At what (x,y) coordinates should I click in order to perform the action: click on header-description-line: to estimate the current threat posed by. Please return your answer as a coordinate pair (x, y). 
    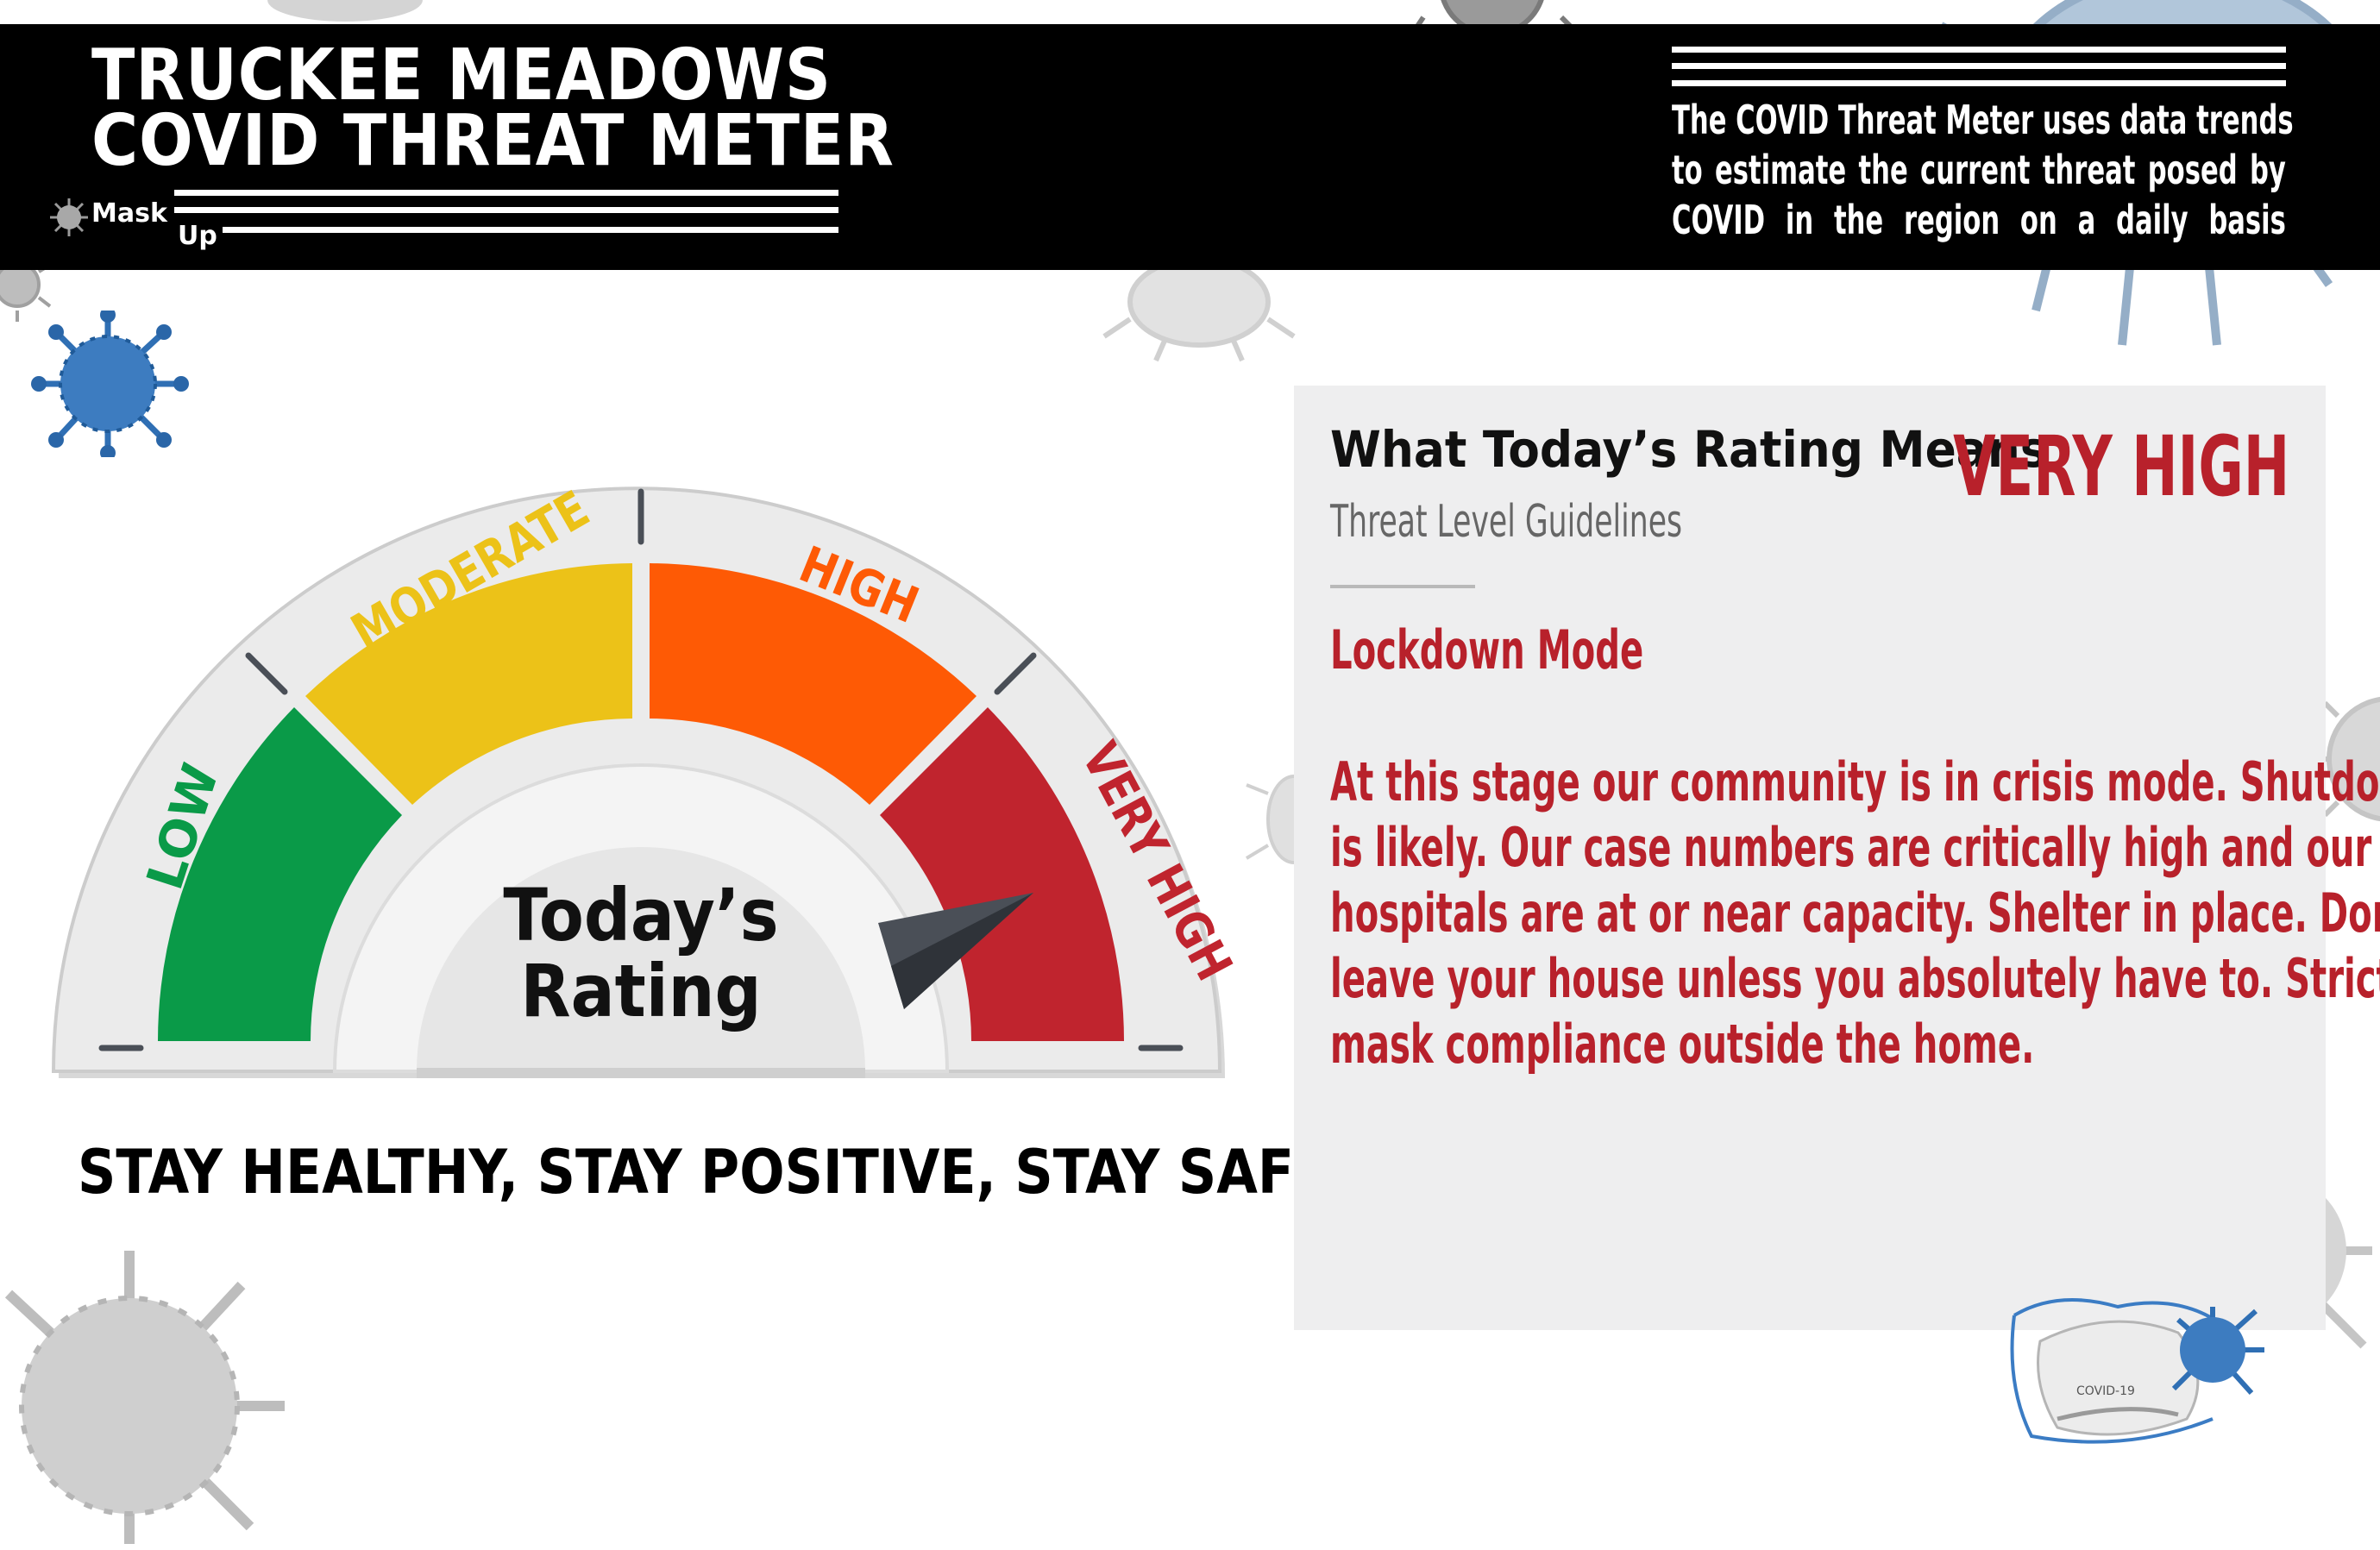
    Looking at the image, I should click on (1979, 170).